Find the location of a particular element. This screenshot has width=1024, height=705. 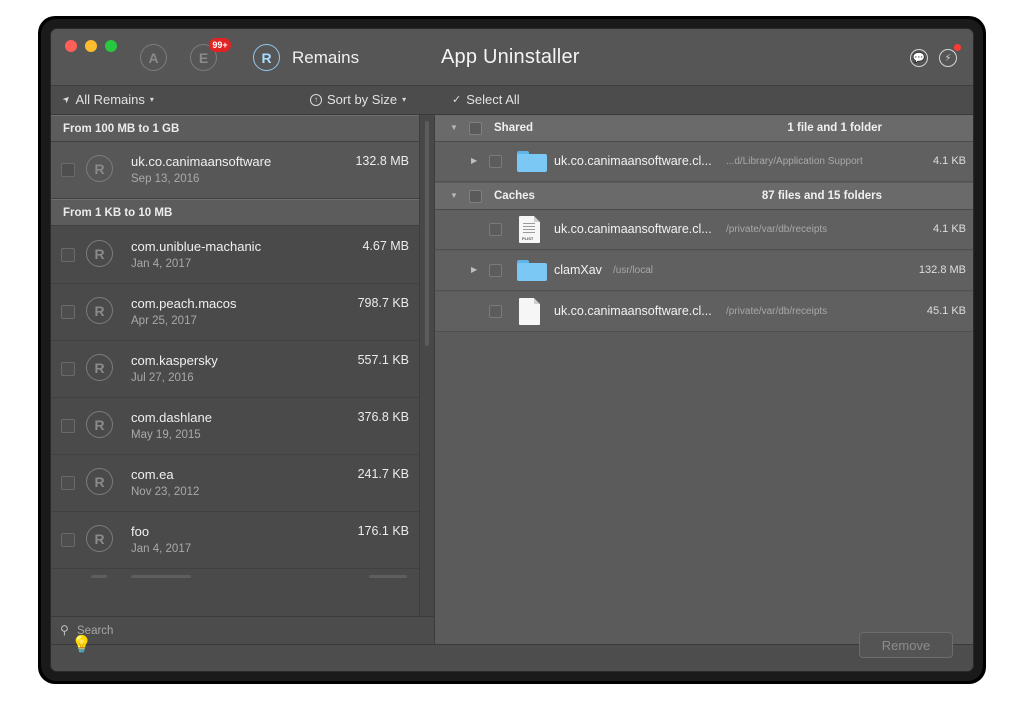

item-size: 241.7 KB is located at coordinates (383, 474).